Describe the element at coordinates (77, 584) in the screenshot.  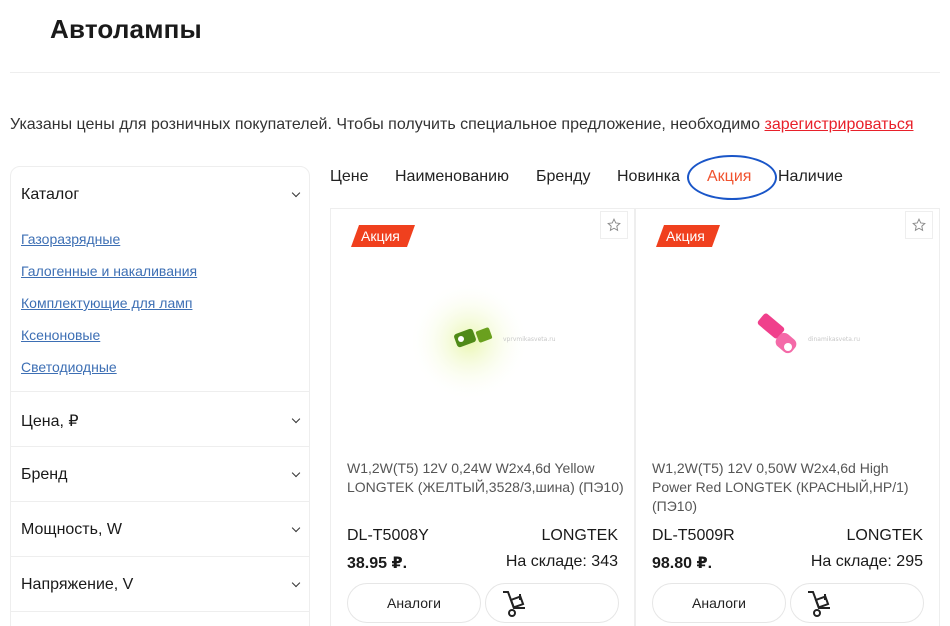
I see `filter-label: Напряжение, V` at that location.